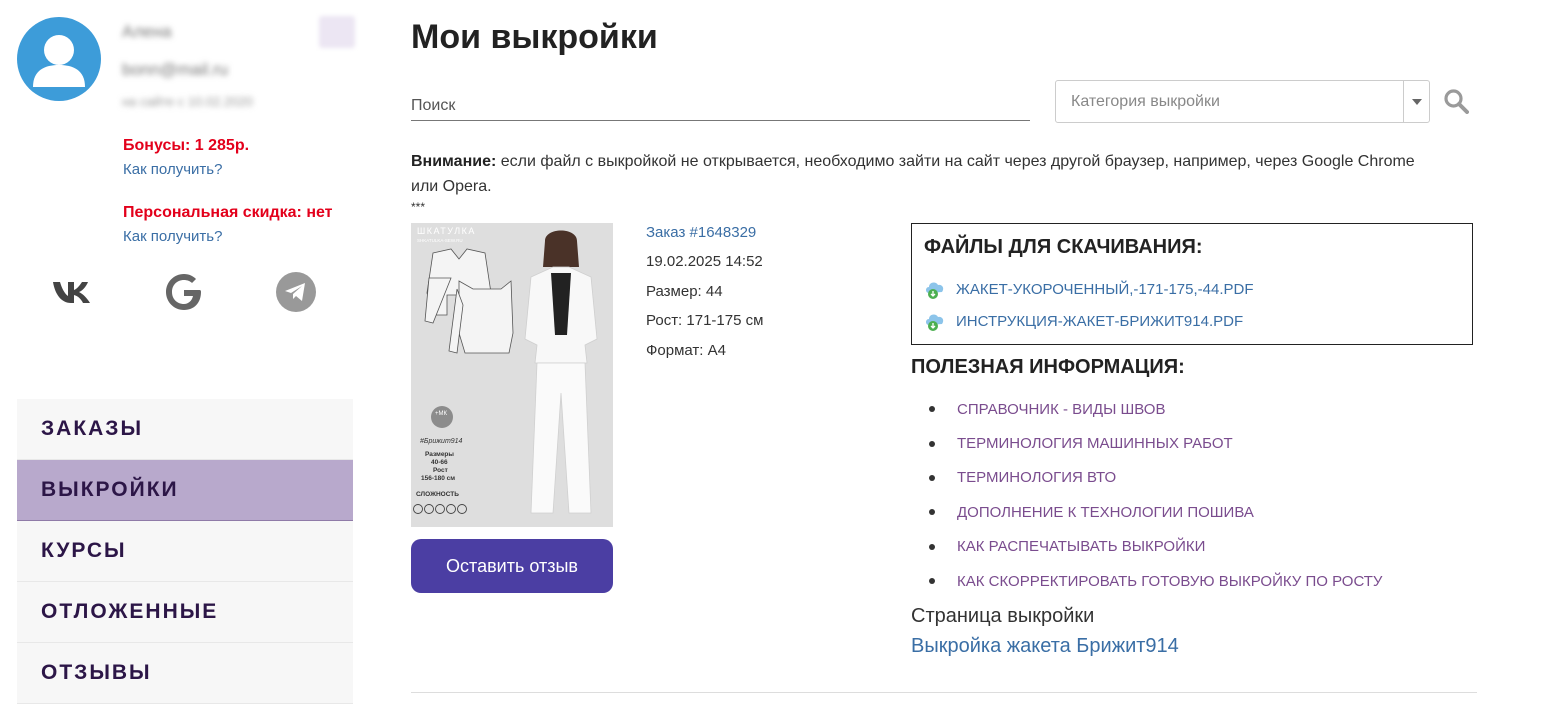 Image resolution: width=1553 pixels, height=706 pixels. I want to click on list-item: СПРАВОЧНИК - ВИДЫ ШВОВ, so click(1146, 409).